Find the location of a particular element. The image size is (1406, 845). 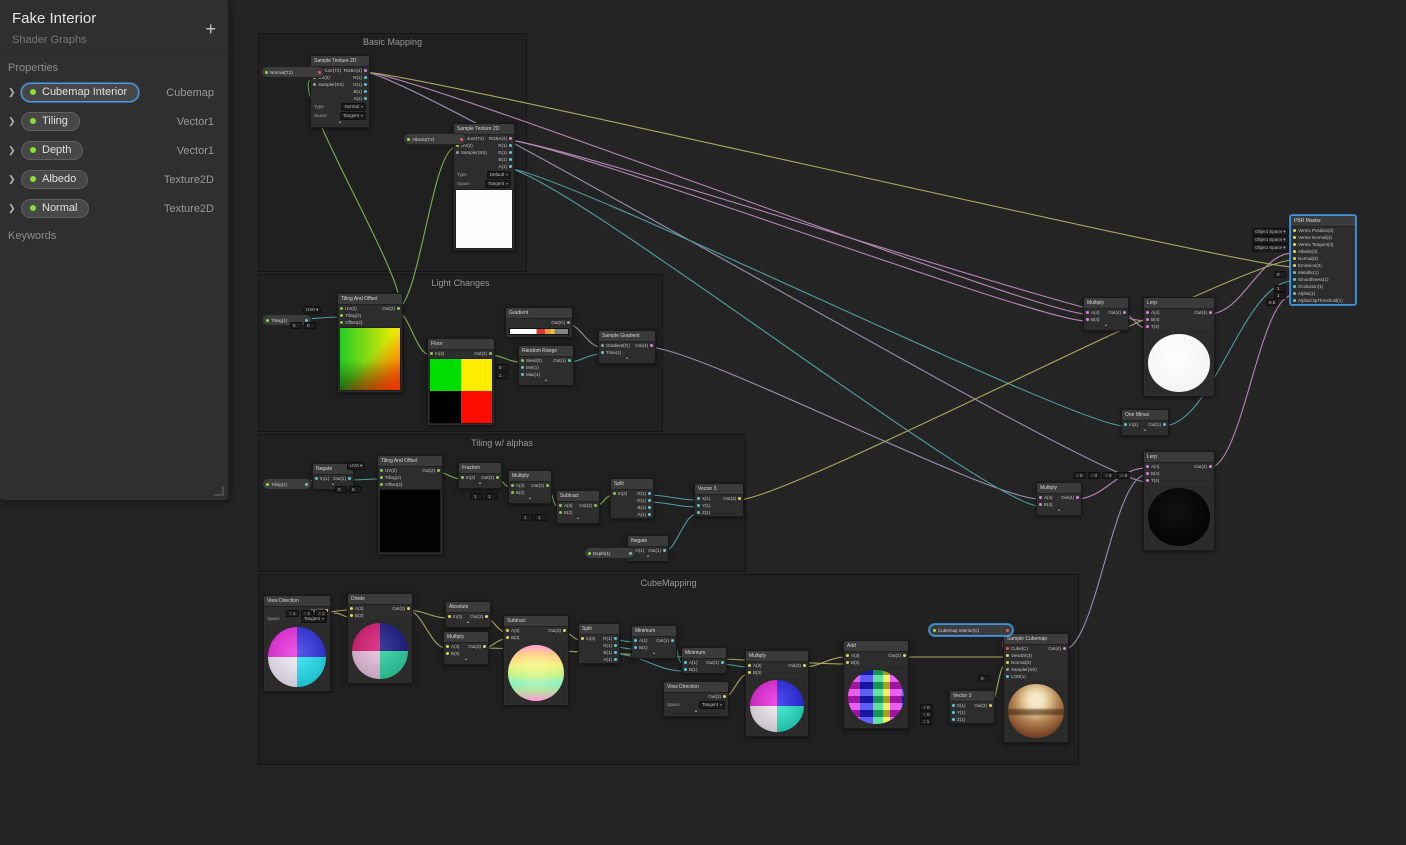

output-port: A(1) is located at coordinates (505, 166).